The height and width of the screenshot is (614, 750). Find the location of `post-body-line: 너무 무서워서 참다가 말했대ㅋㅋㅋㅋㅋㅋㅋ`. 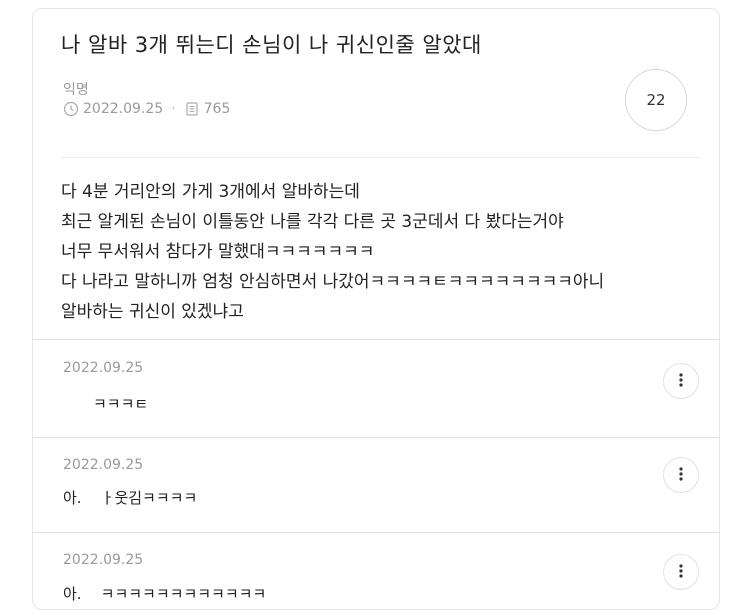

post-body-line: 너무 무서워서 참다가 말했대ㅋㅋㅋㅋㅋㅋㅋ is located at coordinates (218, 252).